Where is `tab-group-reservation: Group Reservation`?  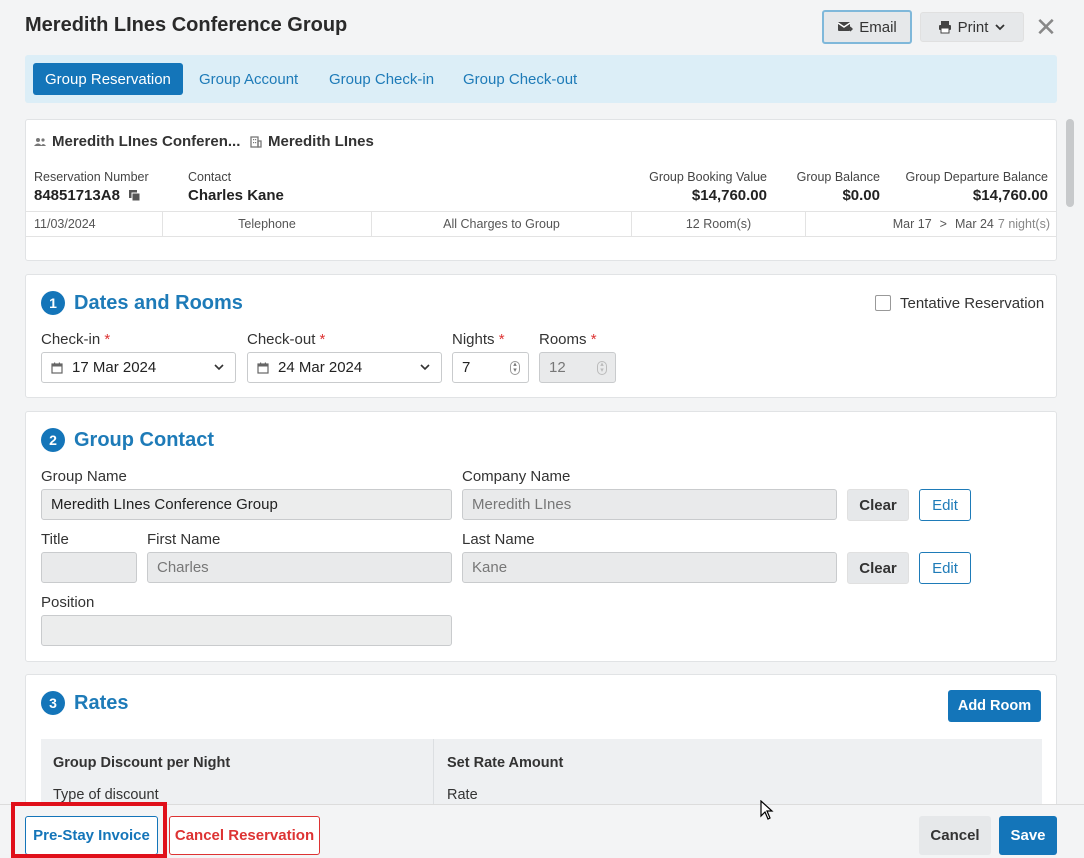
tab-group-reservation: Group Reservation is located at coordinates (108, 79).